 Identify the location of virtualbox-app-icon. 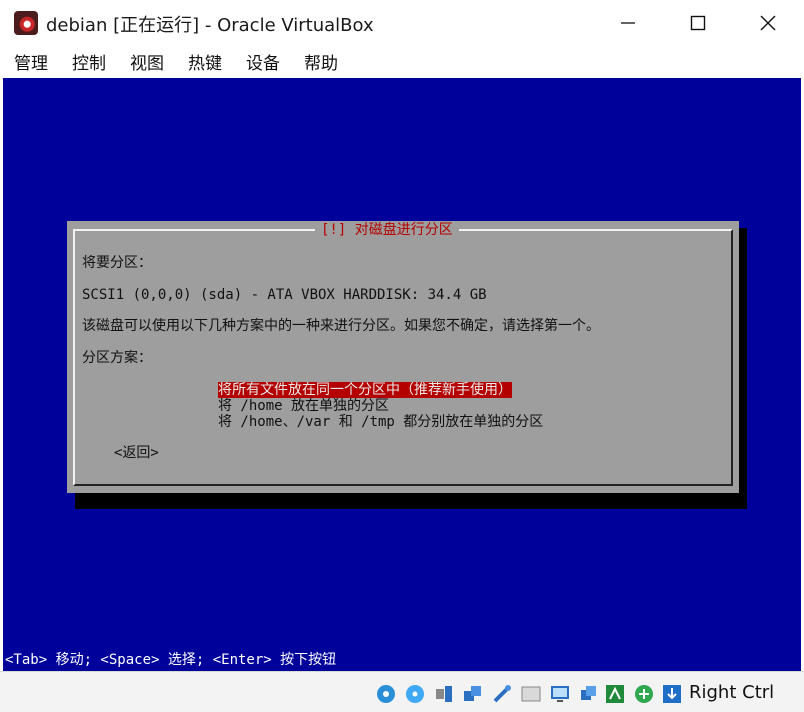
(26, 23).